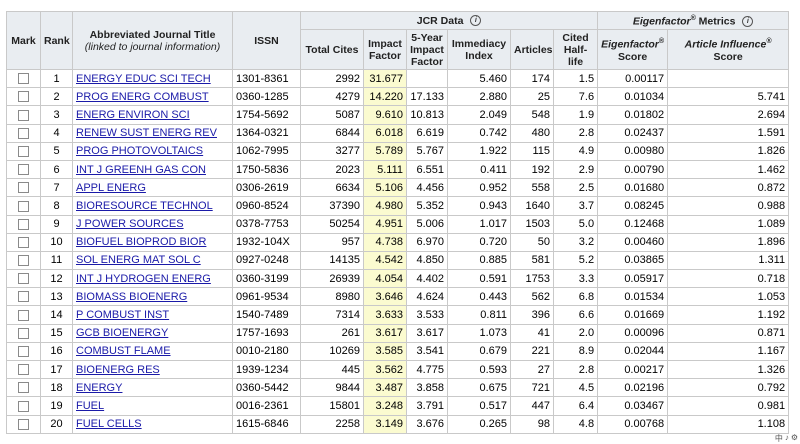 This screenshot has width=800, height=444. What do you see at coordinates (427, 351) in the screenshot?
I see `five-year-if-cell: 3.541` at bounding box center [427, 351].